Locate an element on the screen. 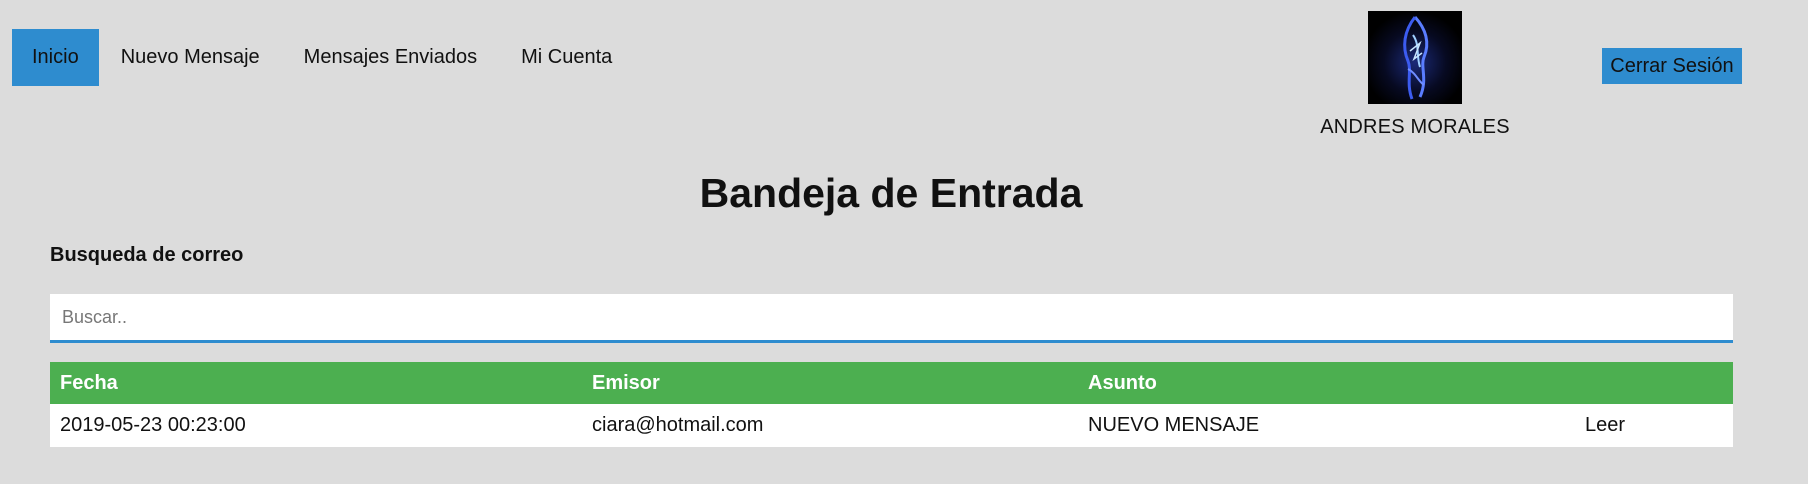 Image resolution: width=1808 pixels, height=484 pixels. nav-item-mensajes-enviados: Mensajes Enviados is located at coordinates (390, 57).